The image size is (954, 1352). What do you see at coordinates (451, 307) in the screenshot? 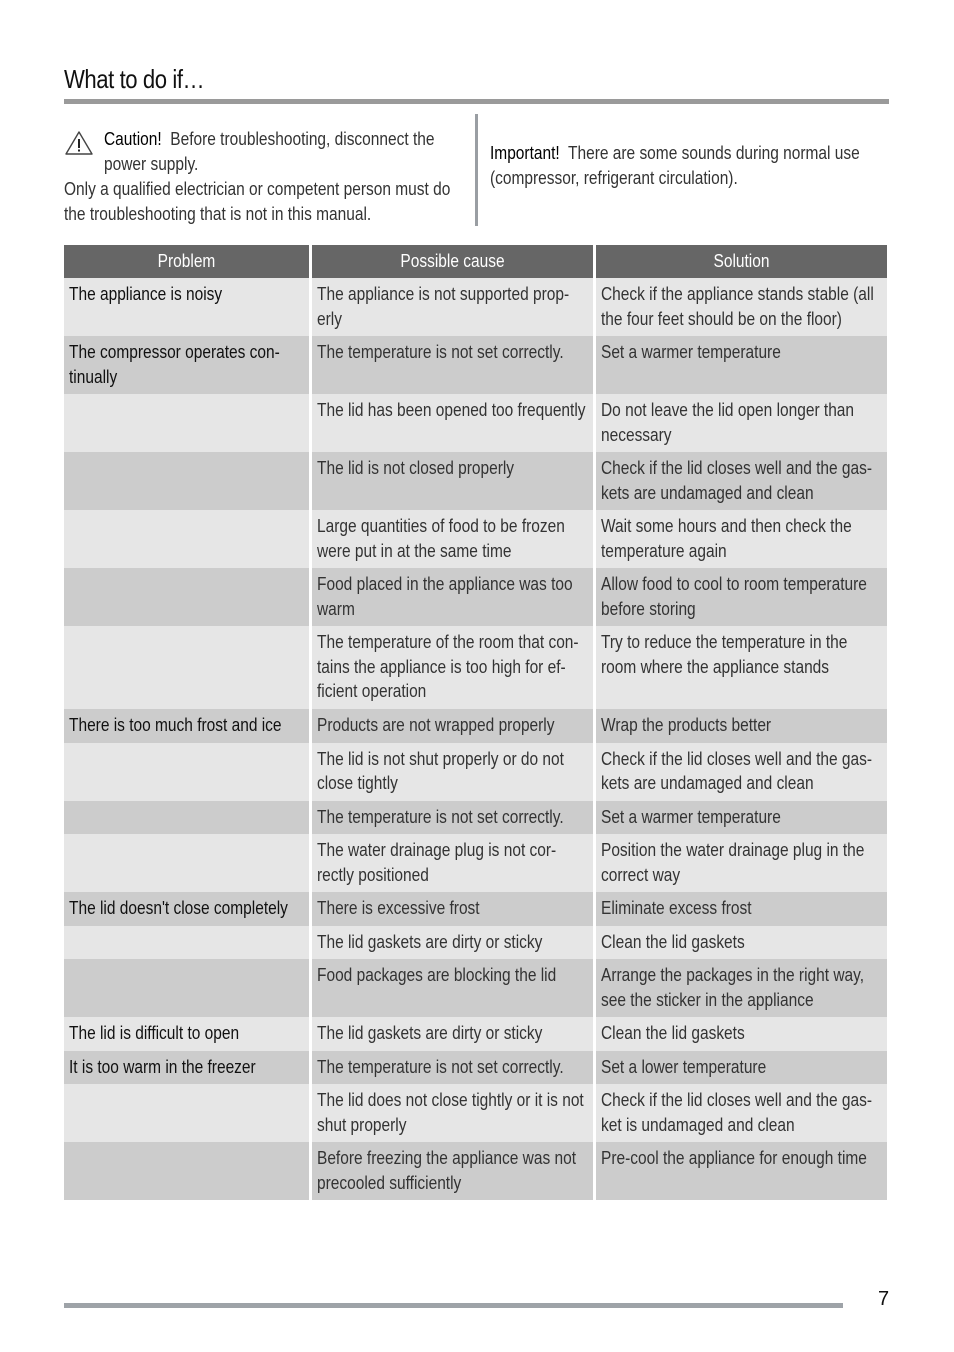
I see `cell-cause: The appliance is not supported prop-erly` at bounding box center [451, 307].